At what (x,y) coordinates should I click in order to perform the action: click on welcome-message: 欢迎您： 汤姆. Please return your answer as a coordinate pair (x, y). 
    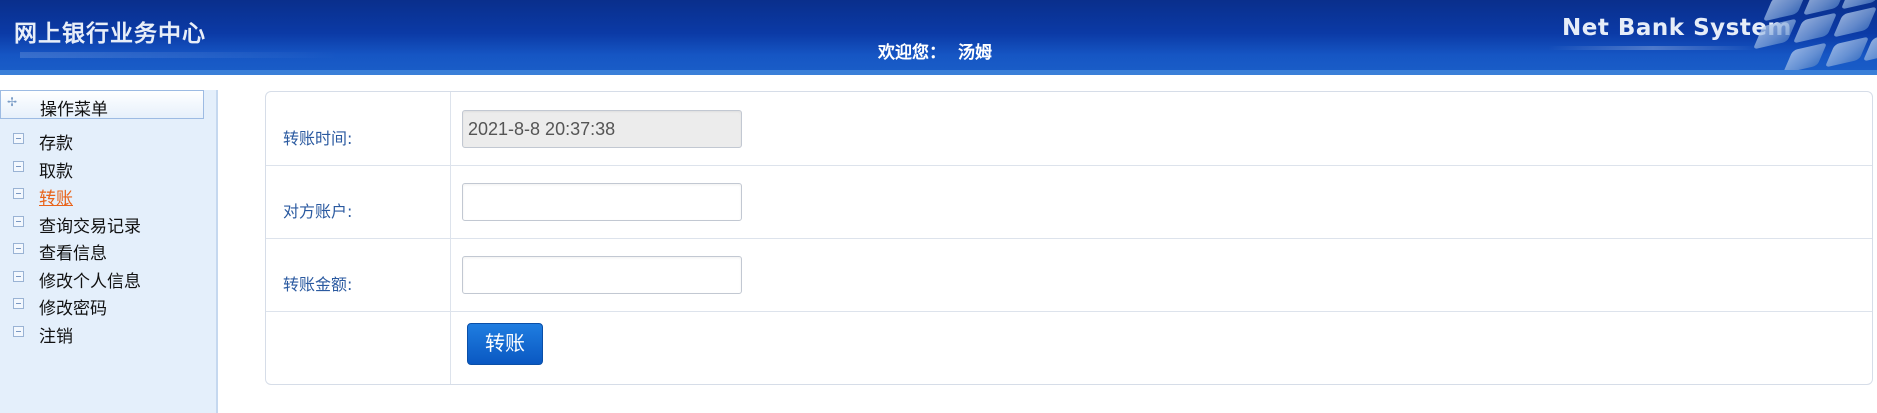
    Looking at the image, I should click on (935, 50).